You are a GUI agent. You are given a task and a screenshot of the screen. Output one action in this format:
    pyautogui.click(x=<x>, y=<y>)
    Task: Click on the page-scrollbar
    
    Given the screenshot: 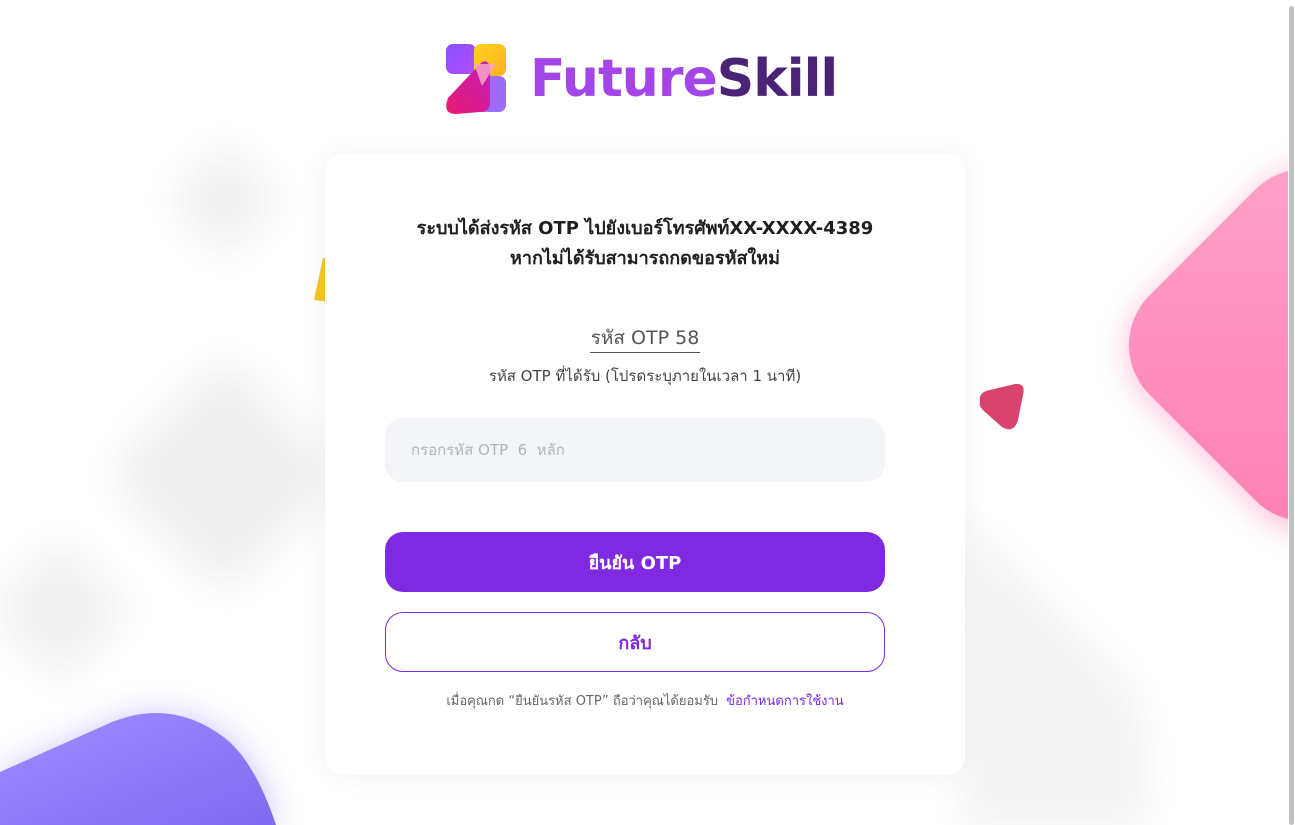 What is the action you would take?
    pyautogui.click(x=1291, y=412)
    